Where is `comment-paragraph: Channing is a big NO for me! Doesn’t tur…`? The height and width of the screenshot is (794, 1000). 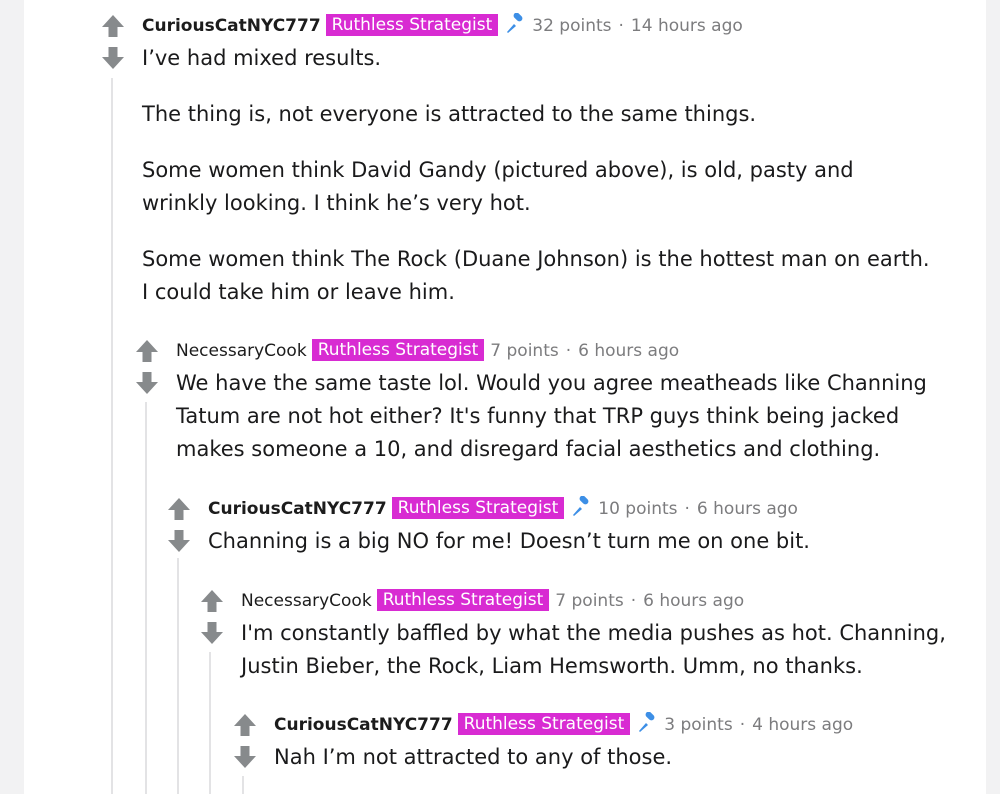
comment-paragraph: Channing is a big NO for me! Doesn’t tur… is located at coordinates (509, 541).